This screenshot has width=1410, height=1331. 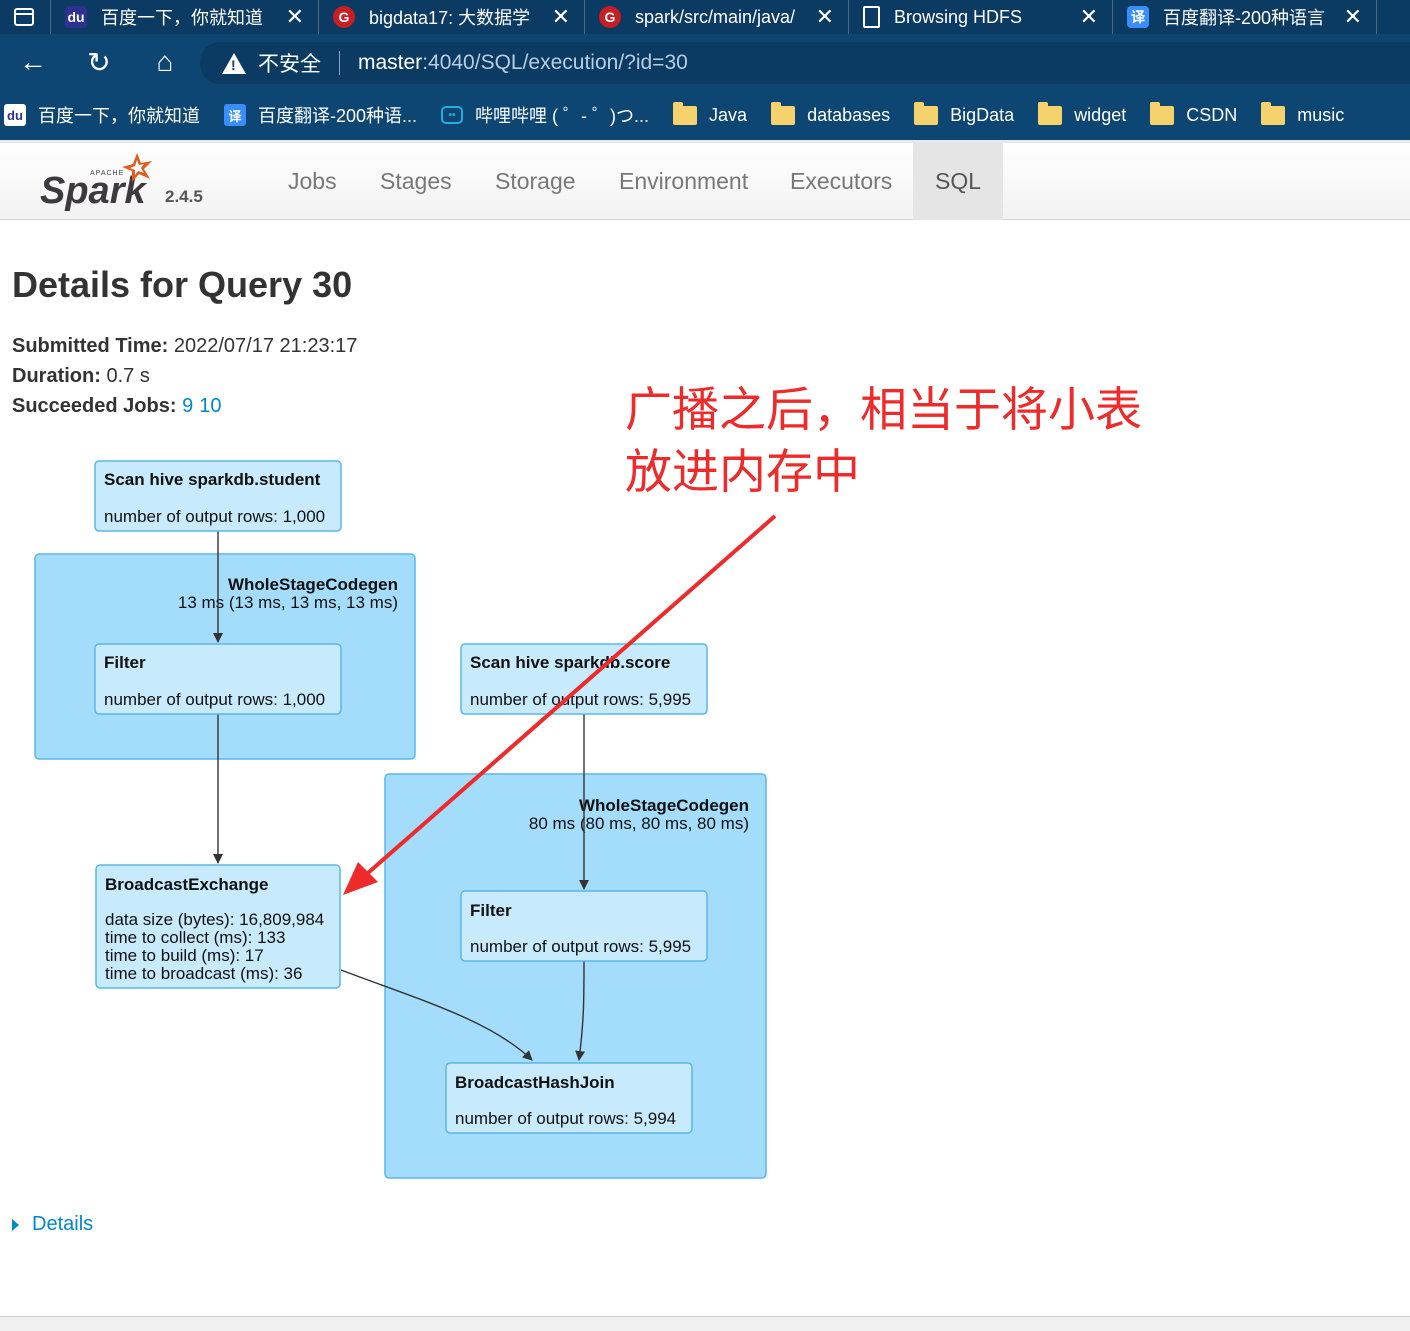 What do you see at coordinates (639, 823) in the screenshot?
I see `cluster-2-metric: 80 ms (80 ms, 80 ms, 80 ms)` at bounding box center [639, 823].